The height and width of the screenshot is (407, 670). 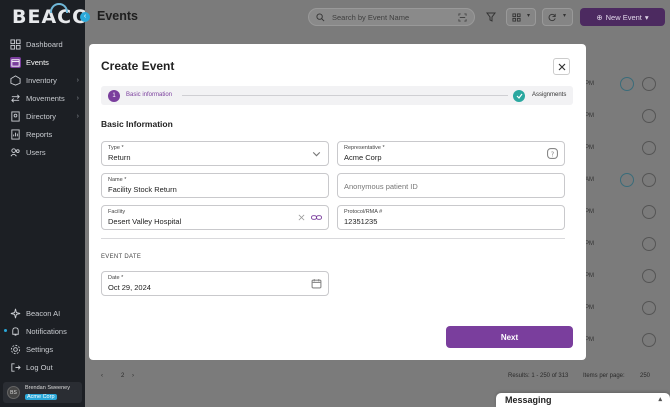 I want to click on sidebar-item-notifications: Notifications, so click(x=42, y=331).